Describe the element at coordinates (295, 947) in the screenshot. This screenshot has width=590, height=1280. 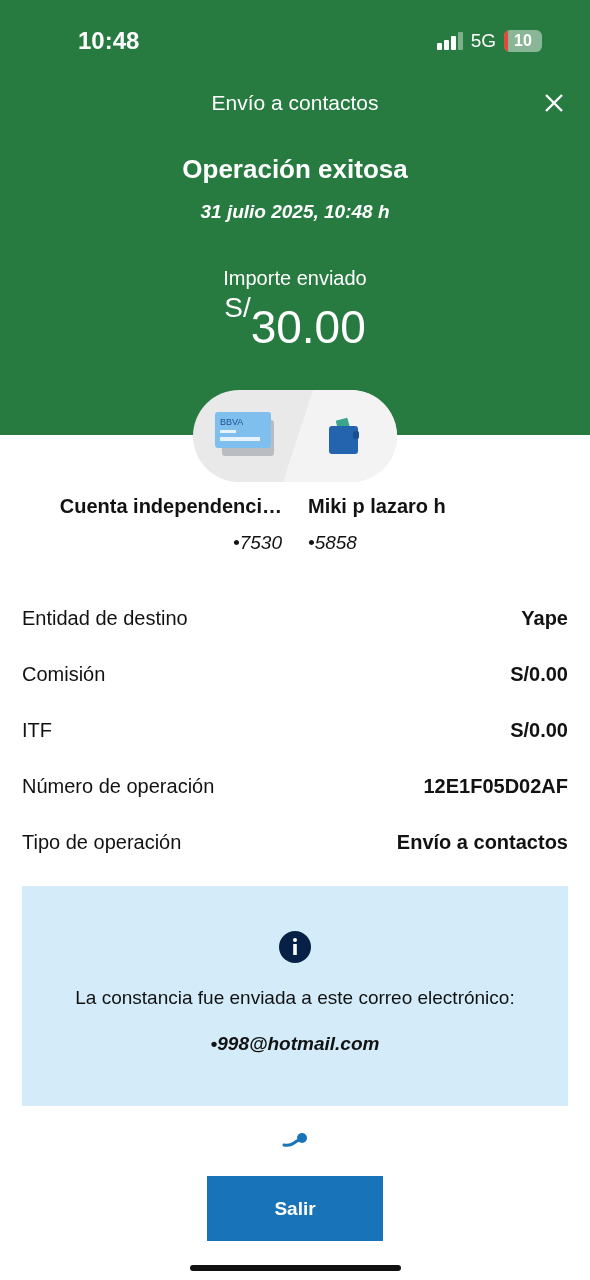
I see `info-icon` at that location.